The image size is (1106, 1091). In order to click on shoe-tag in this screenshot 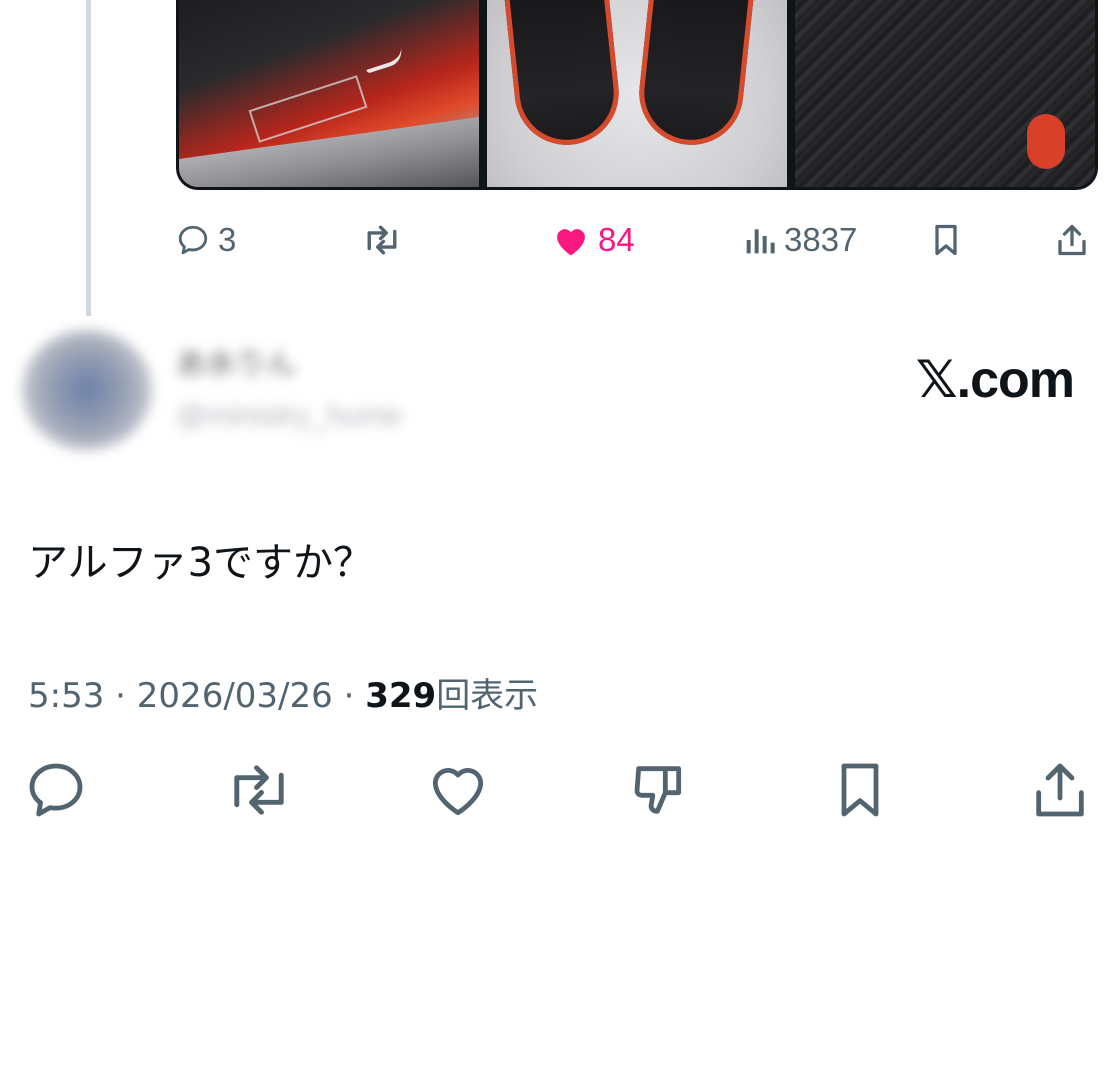, I will do `click(308, 109)`.